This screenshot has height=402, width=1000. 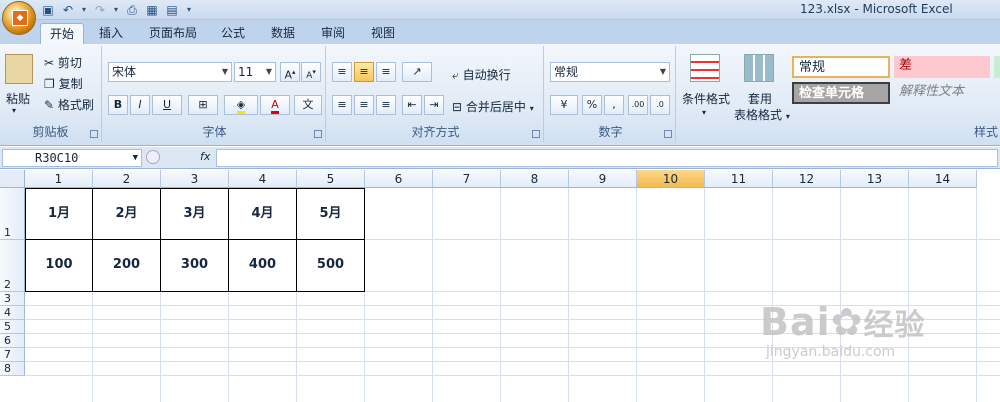 What do you see at coordinates (127, 179) in the screenshot?
I see `column-header: 2` at bounding box center [127, 179].